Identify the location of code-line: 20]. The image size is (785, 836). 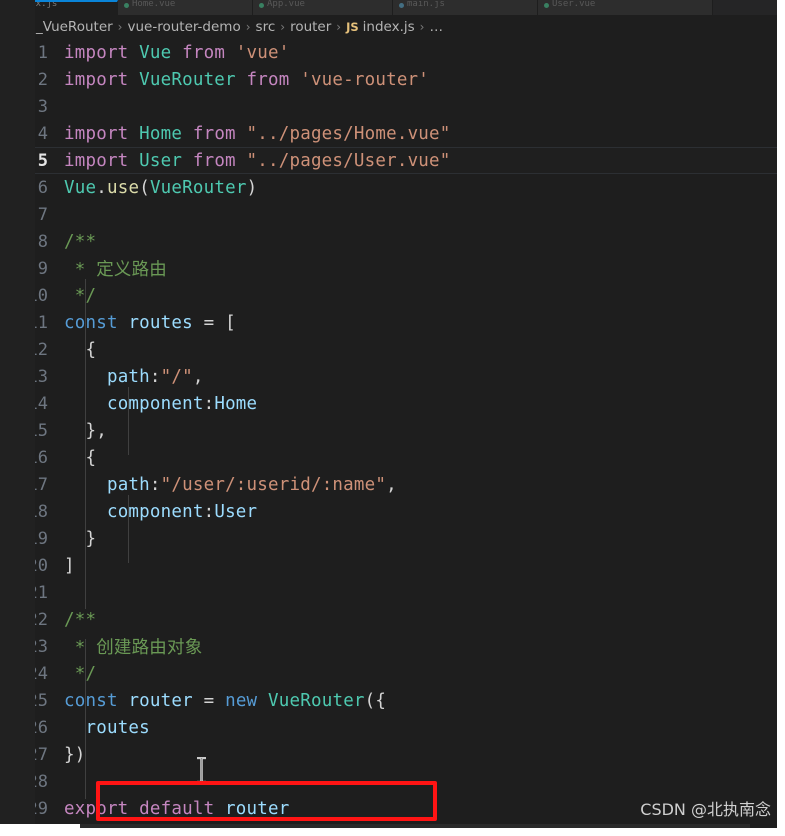
(392, 565).